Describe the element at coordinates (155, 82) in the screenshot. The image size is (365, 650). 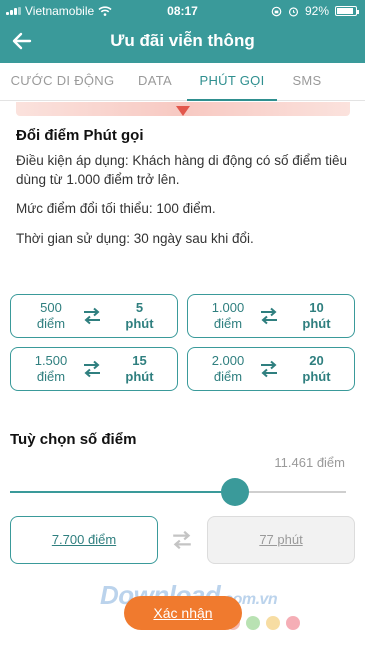
I see `tab-data: DATA` at that location.